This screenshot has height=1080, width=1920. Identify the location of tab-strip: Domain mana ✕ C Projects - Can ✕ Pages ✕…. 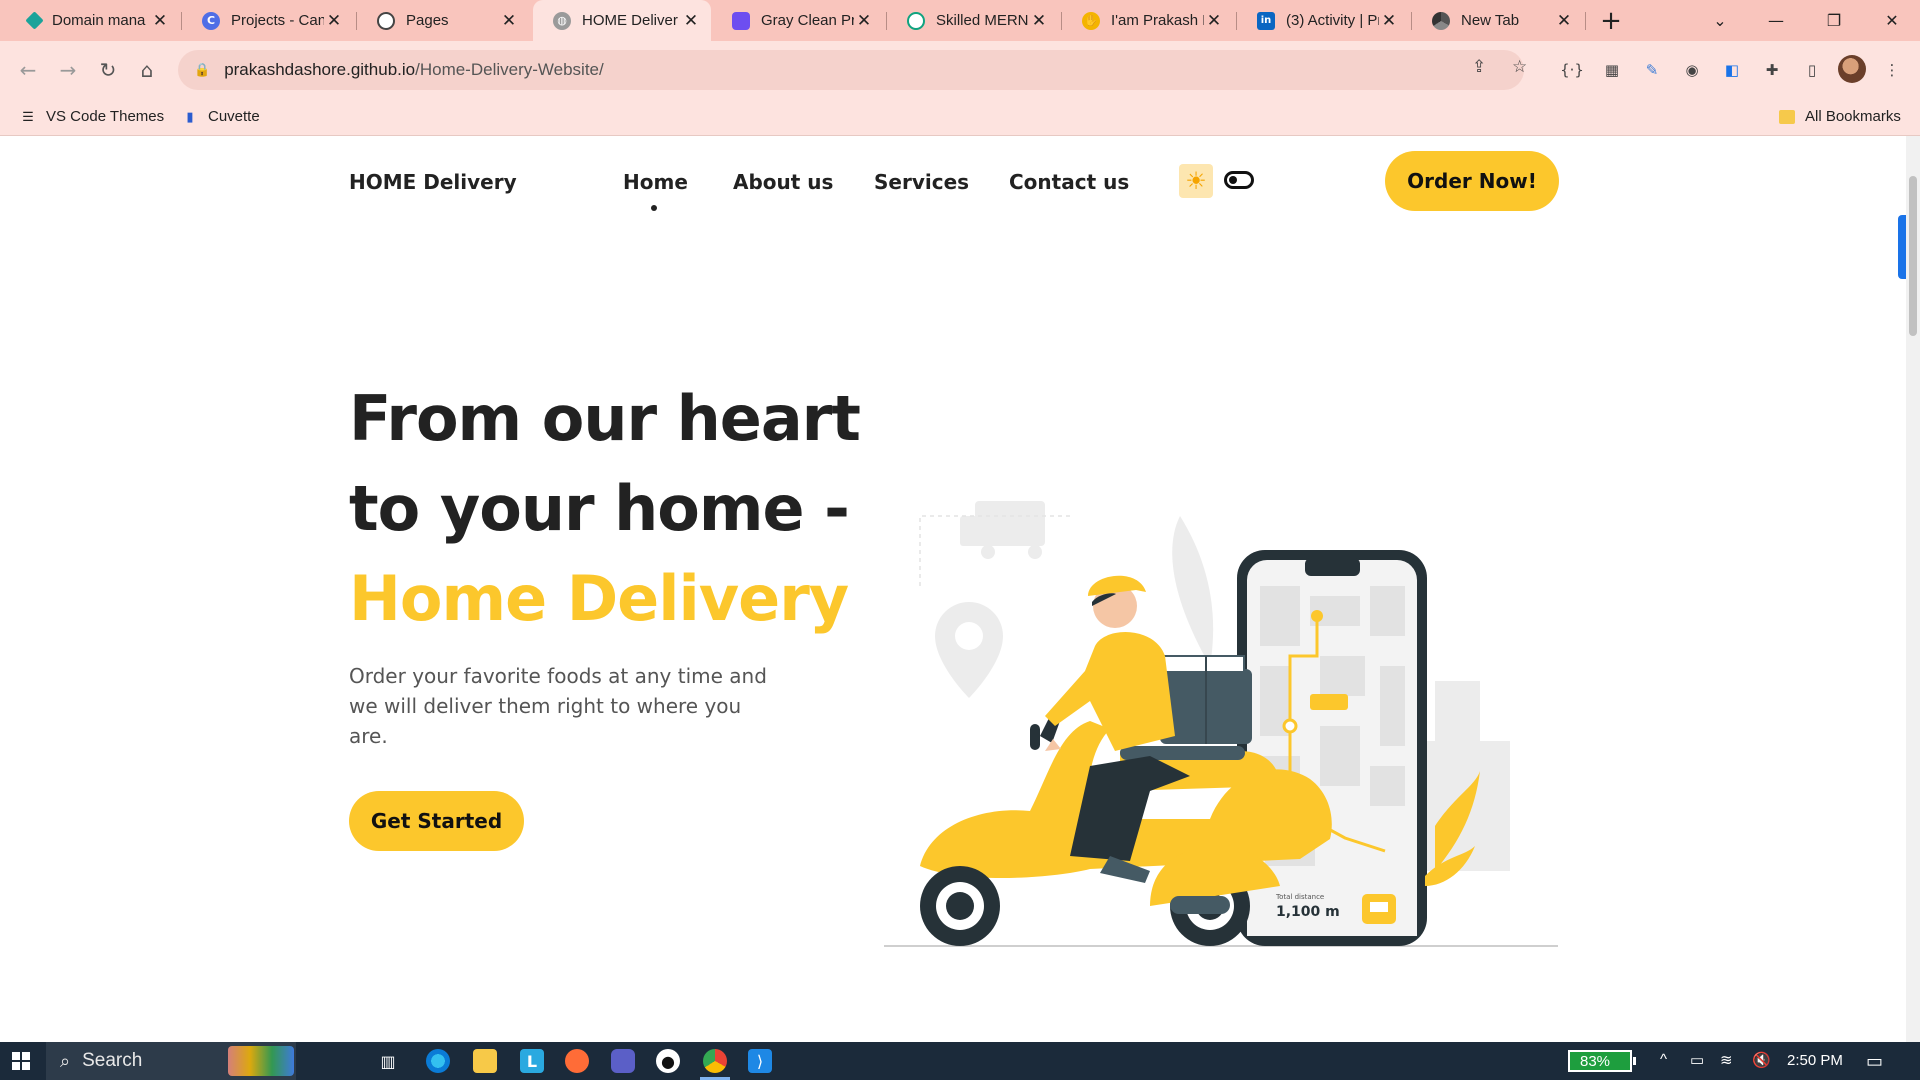
(960, 20).